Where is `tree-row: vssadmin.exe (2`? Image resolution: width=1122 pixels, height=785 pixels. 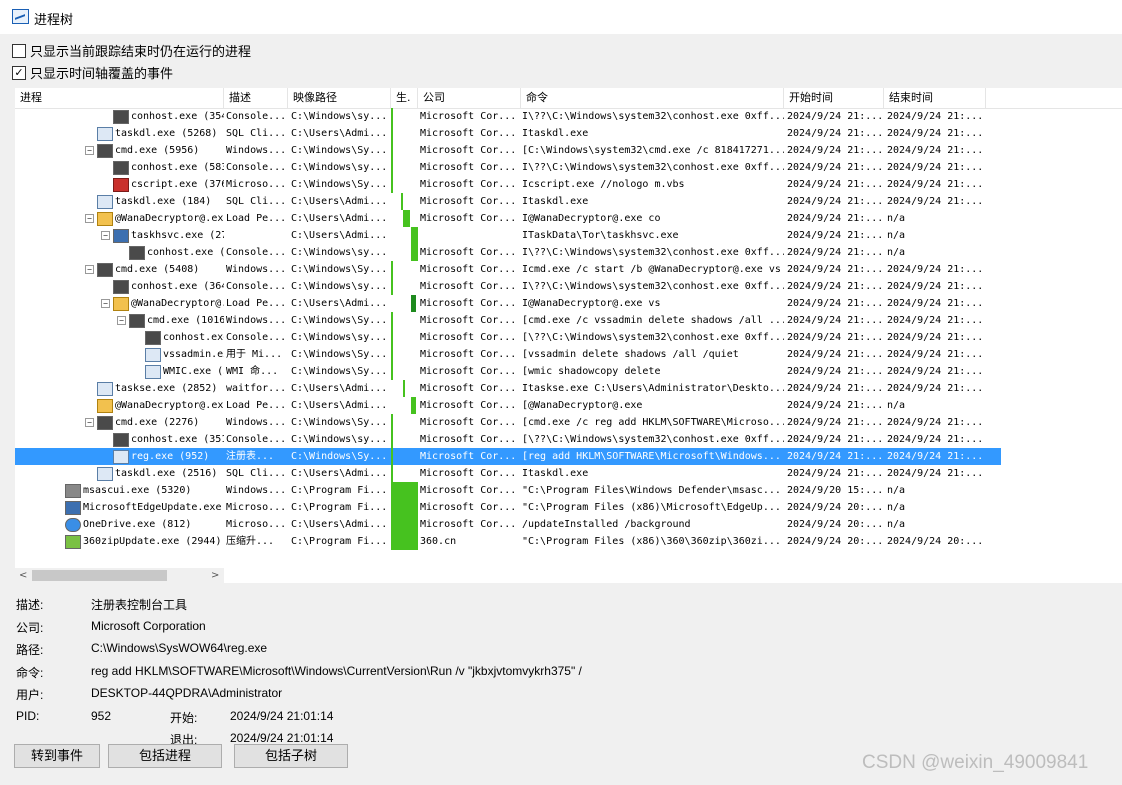
tree-row: vssadmin.exe (2 is located at coordinates (119, 354).